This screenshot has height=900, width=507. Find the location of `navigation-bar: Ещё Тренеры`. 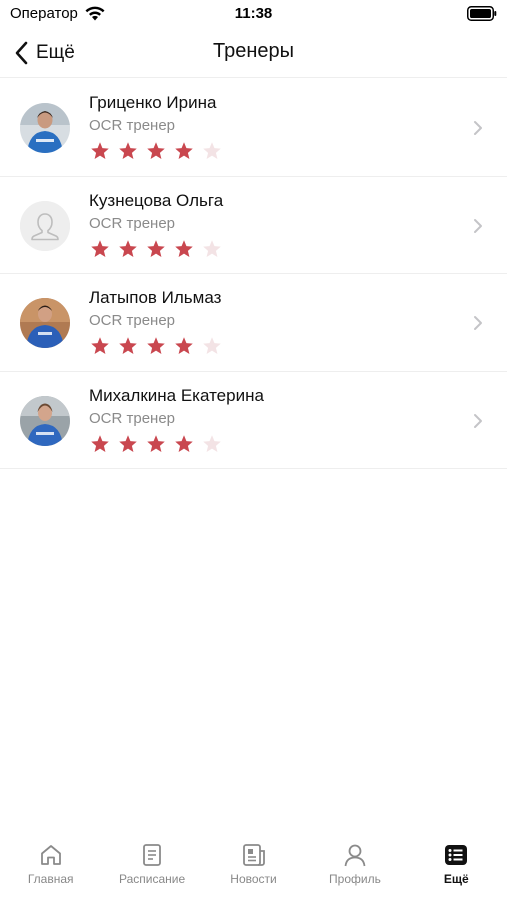

navigation-bar: Ещё Тренеры is located at coordinates (253, 54).